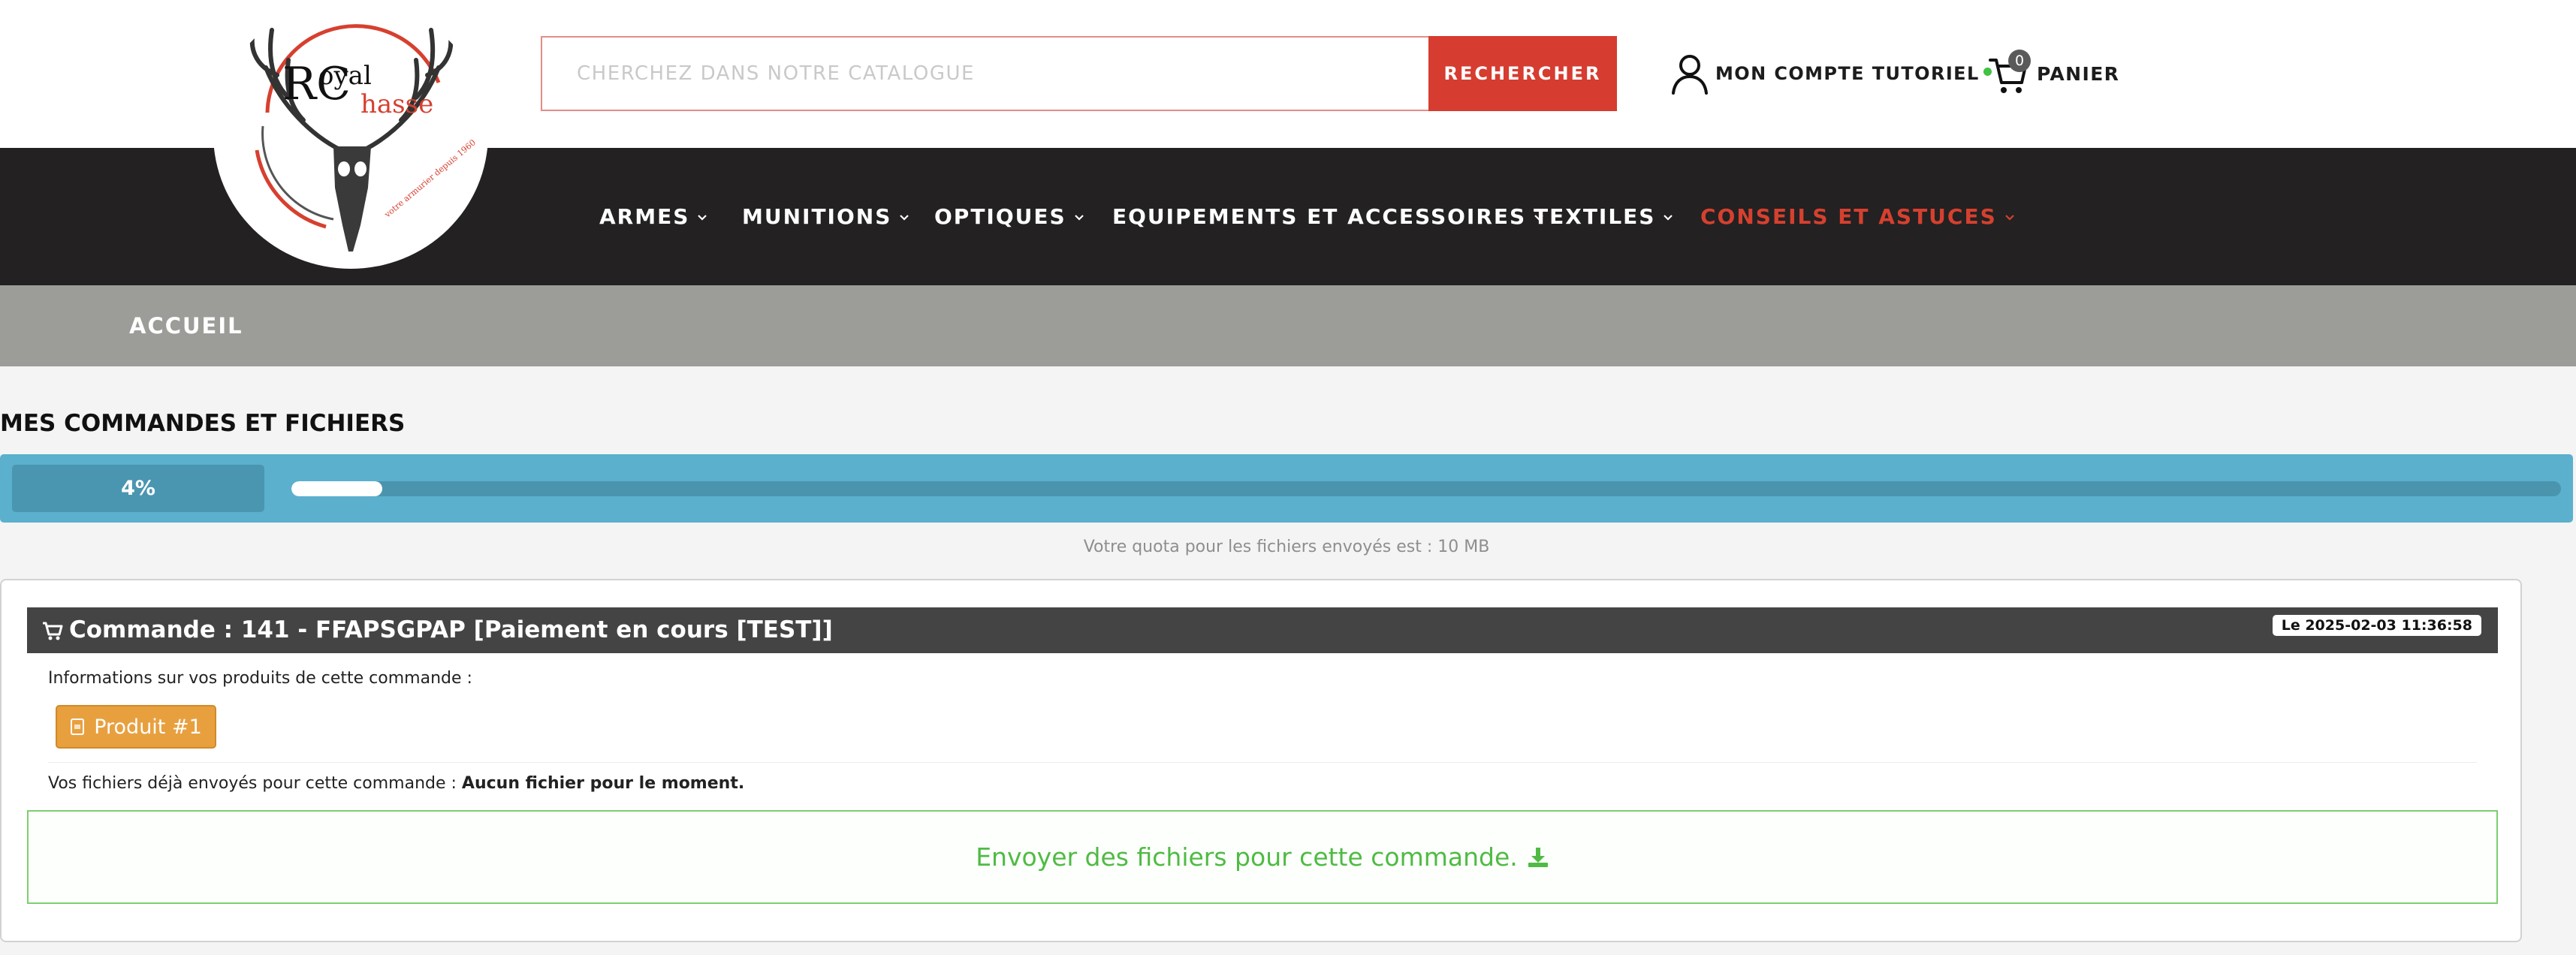 The image size is (2576, 955). I want to click on nav-item-textiles: TEXTILES, so click(1603, 216).